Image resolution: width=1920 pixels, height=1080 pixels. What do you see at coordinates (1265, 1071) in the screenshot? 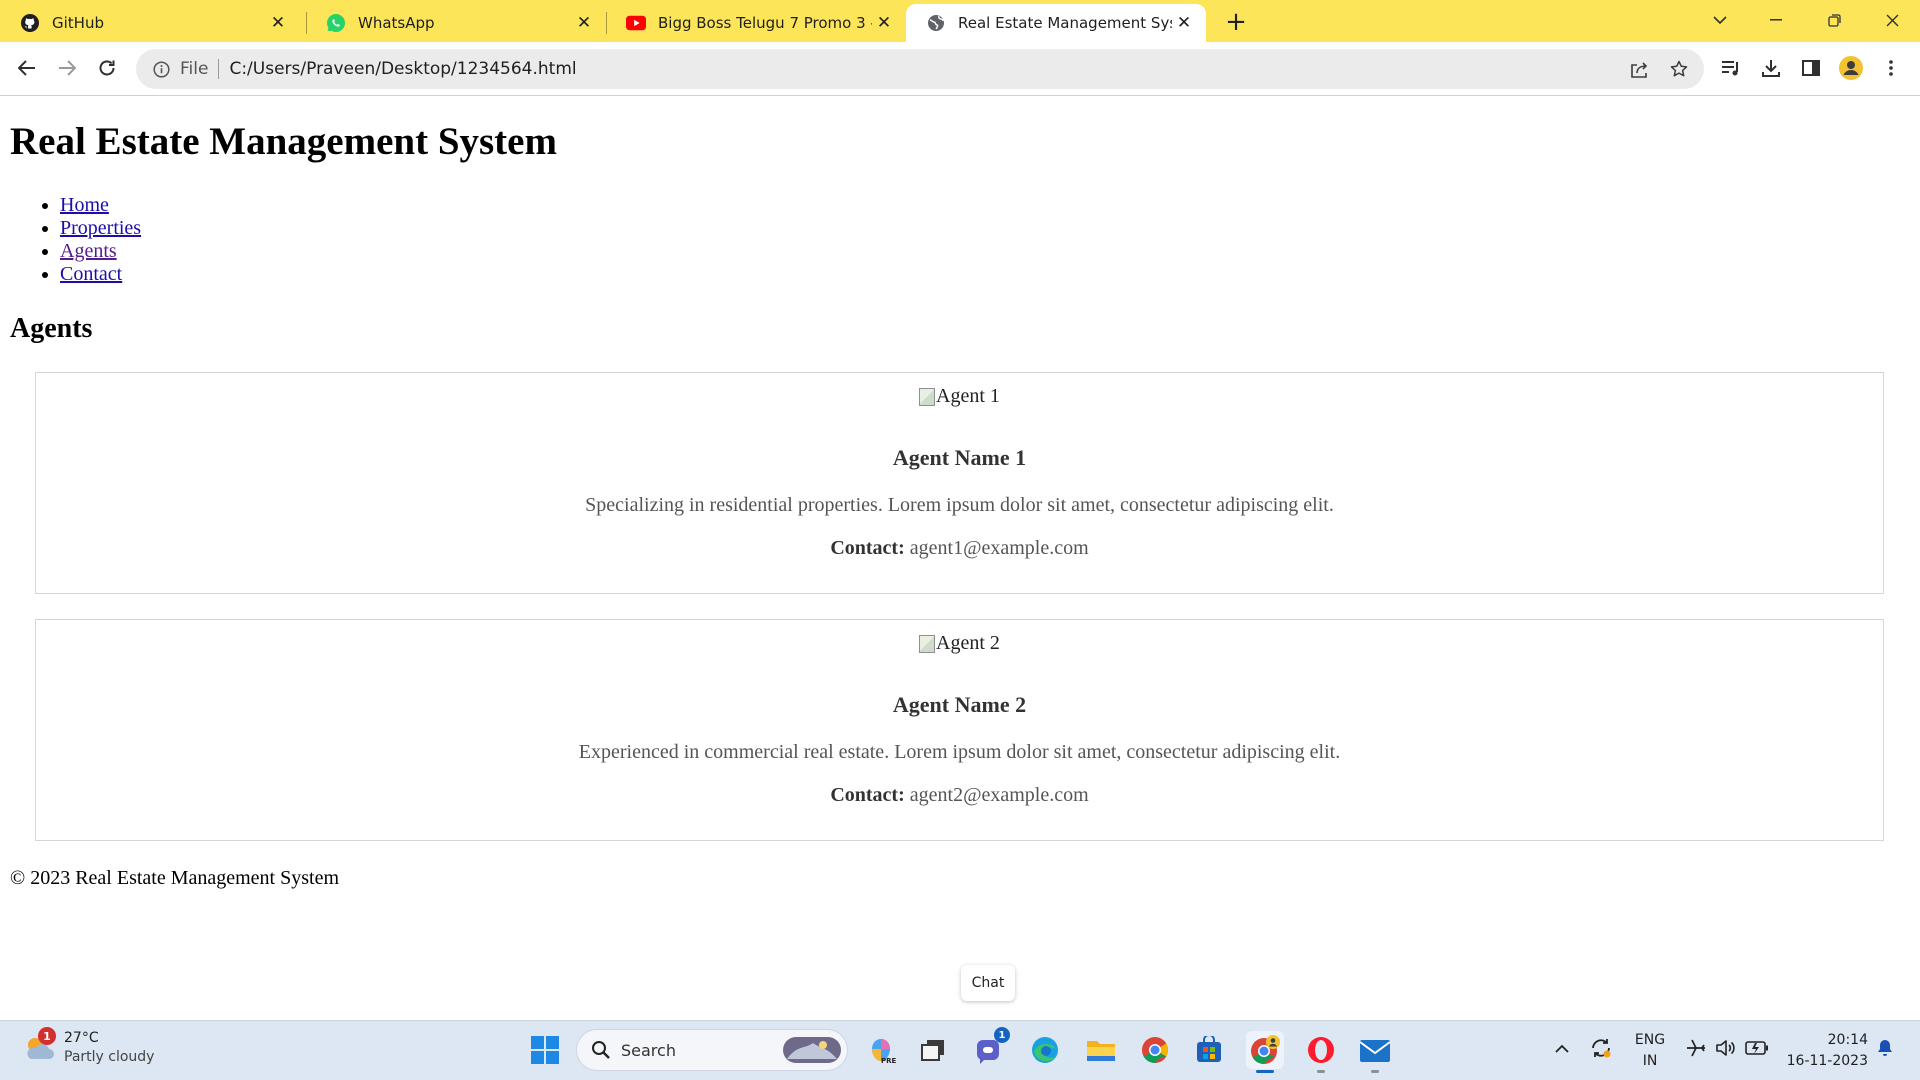
I see `active-app-indicator` at bounding box center [1265, 1071].